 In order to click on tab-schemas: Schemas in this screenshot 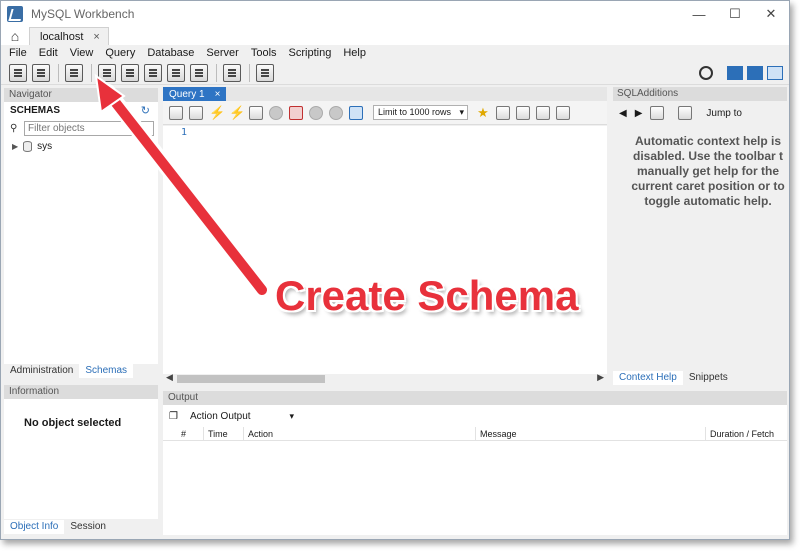, I will do `click(106, 371)`.